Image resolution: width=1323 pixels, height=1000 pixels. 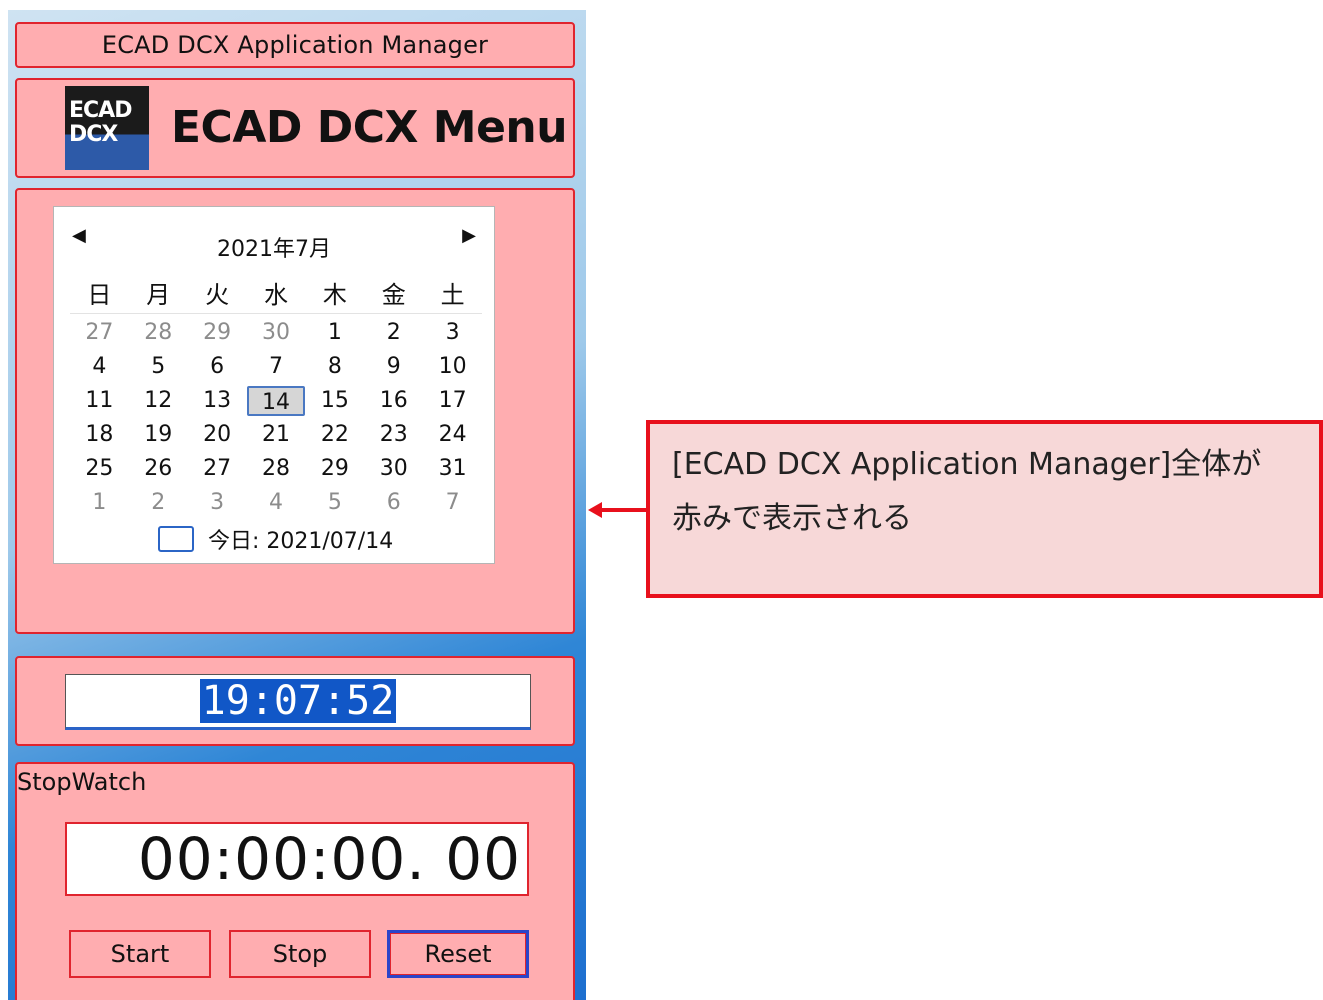 I want to click on clock-field: 19:07:52, so click(x=298, y=702).